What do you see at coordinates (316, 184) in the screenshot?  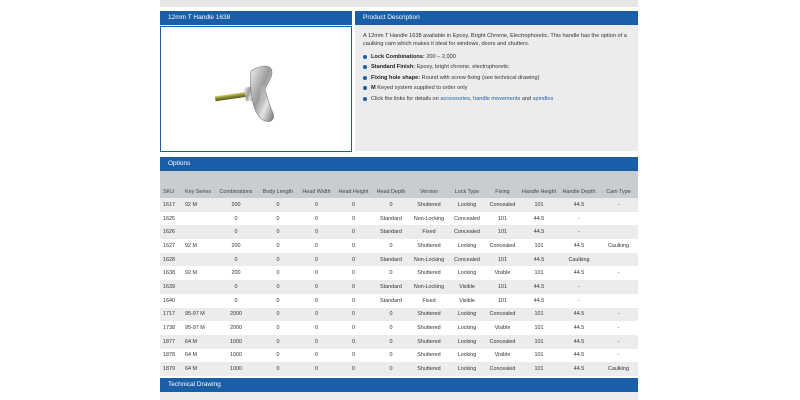 I see `column-header: Head Width` at bounding box center [316, 184].